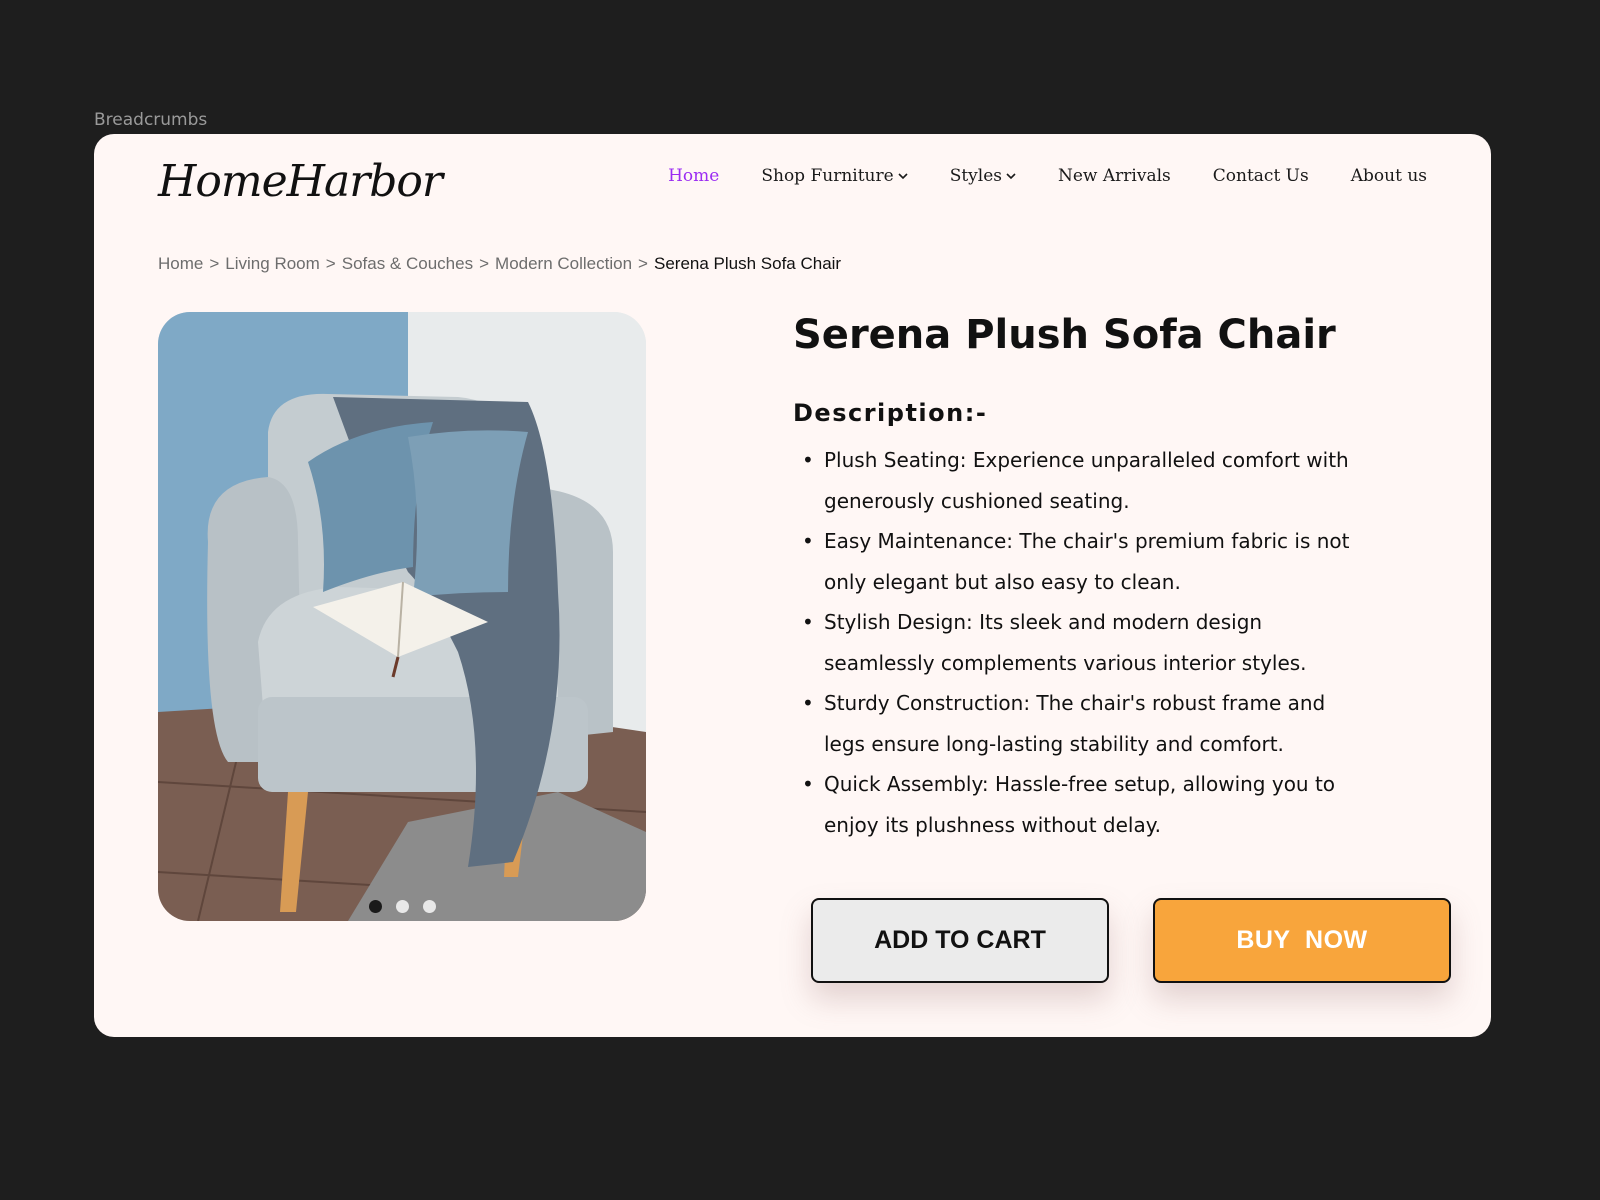 This screenshot has height=1200, width=1600. Describe the element at coordinates (747, 263) in the screenshot. I see `breadcrumb-current-page: Serena Plush Sofa Chair` at that location.